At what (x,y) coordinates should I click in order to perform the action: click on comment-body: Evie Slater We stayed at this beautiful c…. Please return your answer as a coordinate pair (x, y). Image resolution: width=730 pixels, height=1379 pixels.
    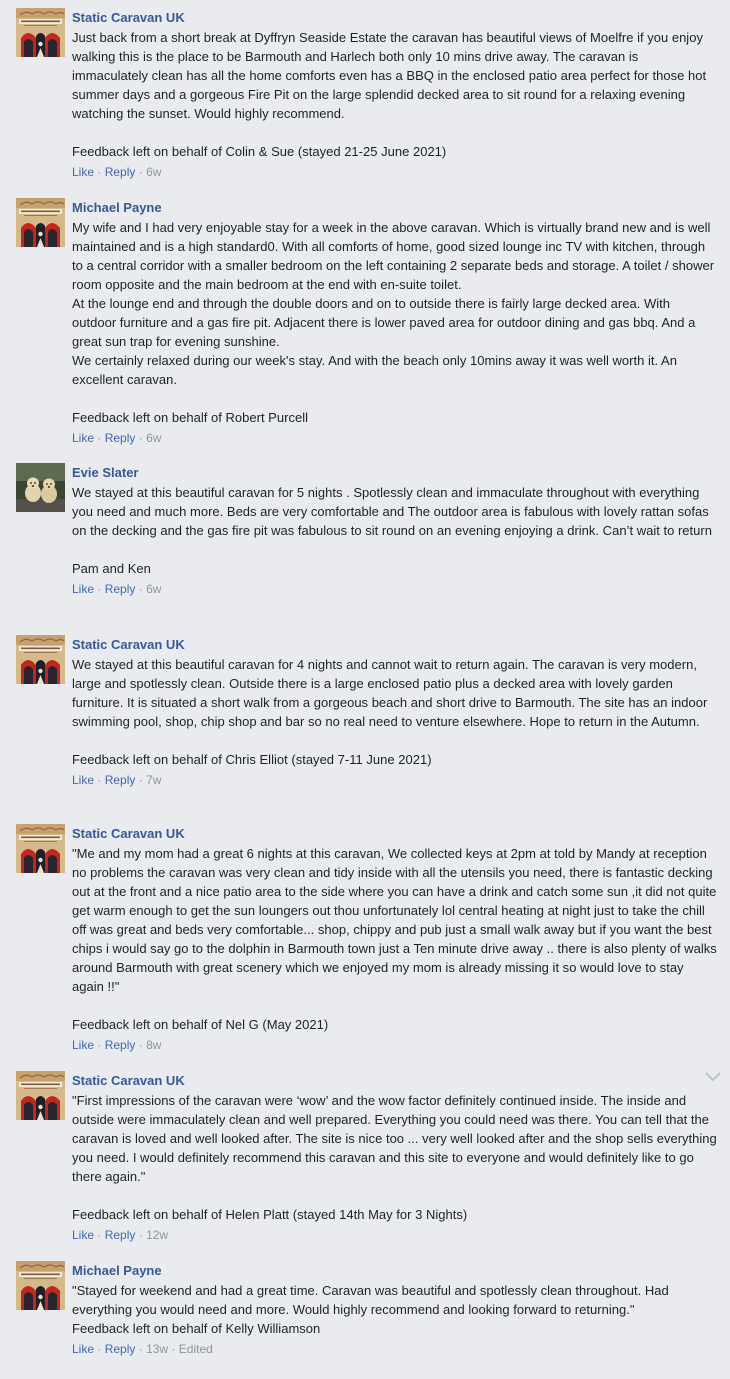
    Looking at the image, I should click on (394, 530).